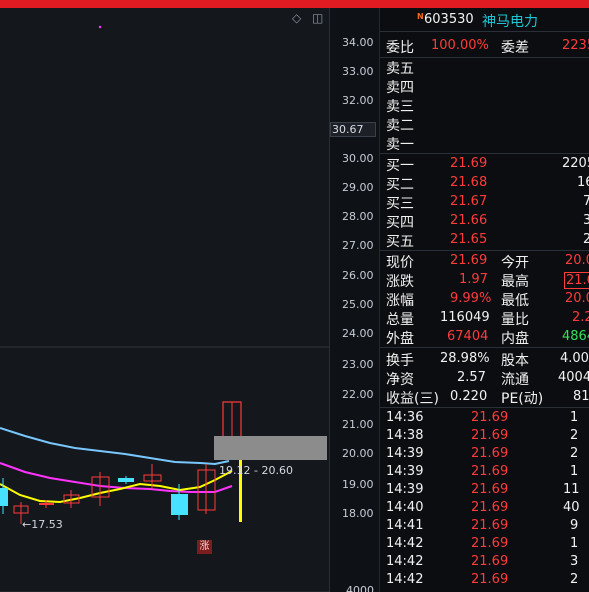 This screenshot has height=592, width=589. Describe the element at coordinates (484, 124) in the screenshot. I see `ask-row: 卖二` at that location.